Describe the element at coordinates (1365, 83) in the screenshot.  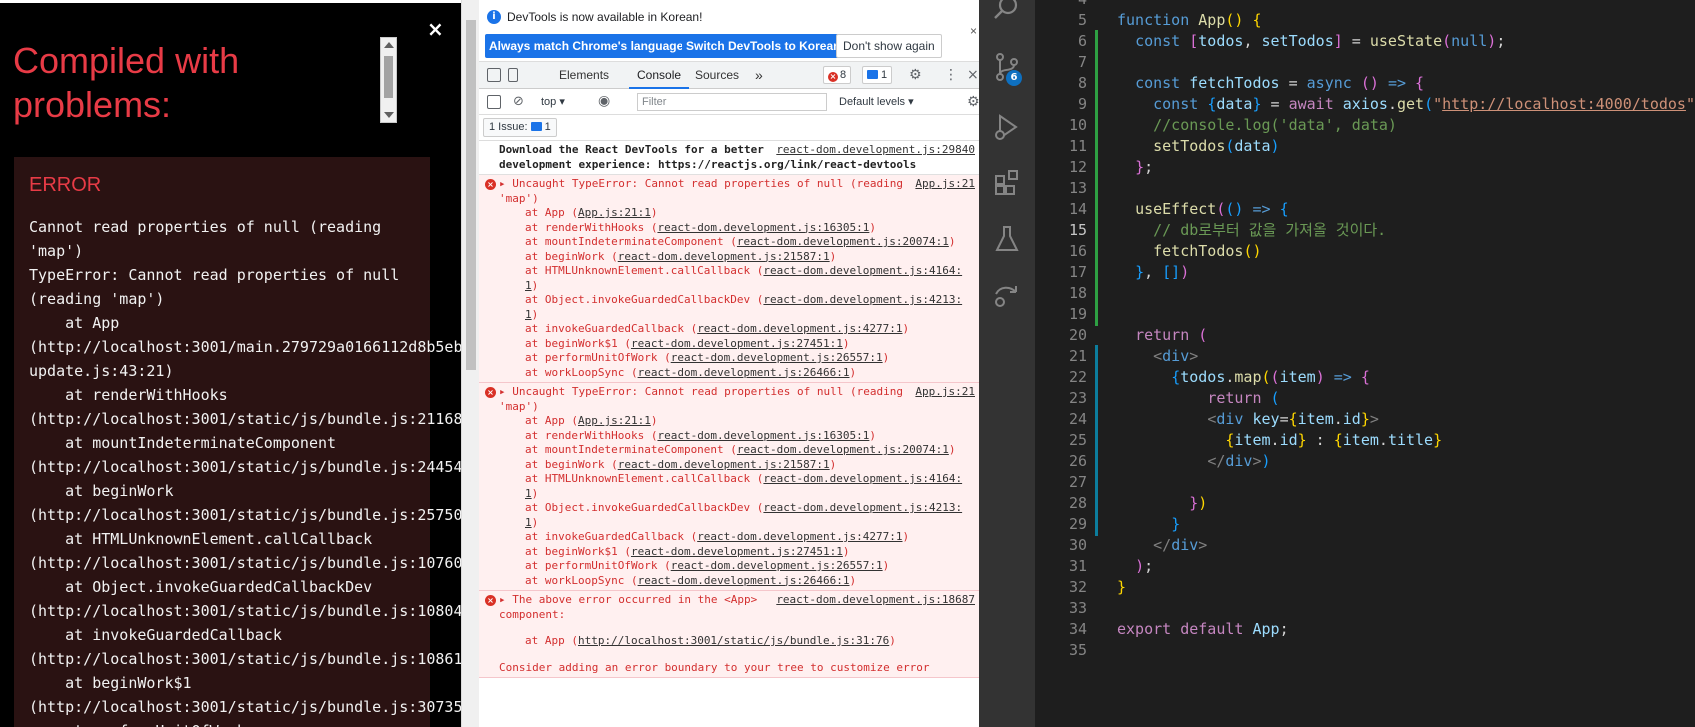
I see `code-line: 8 const fetchTodos = async () => {` at that location.